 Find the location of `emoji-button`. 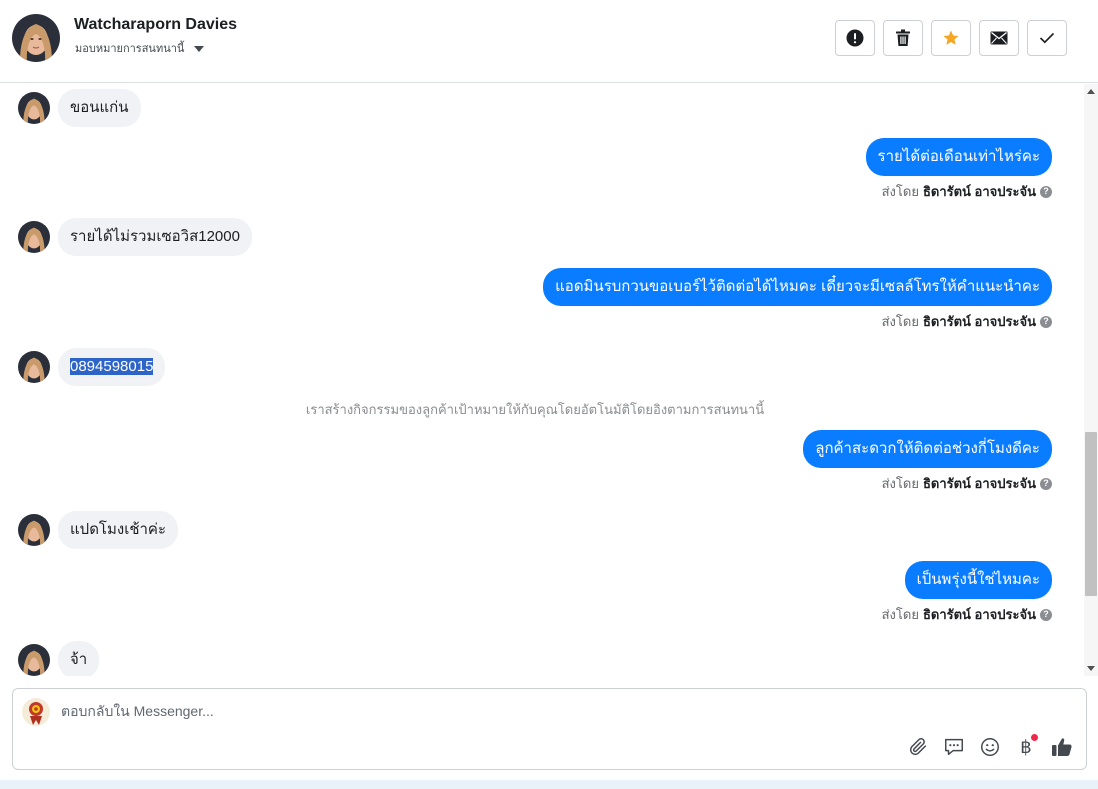

emoji-button is located at coordinates (990, 747).